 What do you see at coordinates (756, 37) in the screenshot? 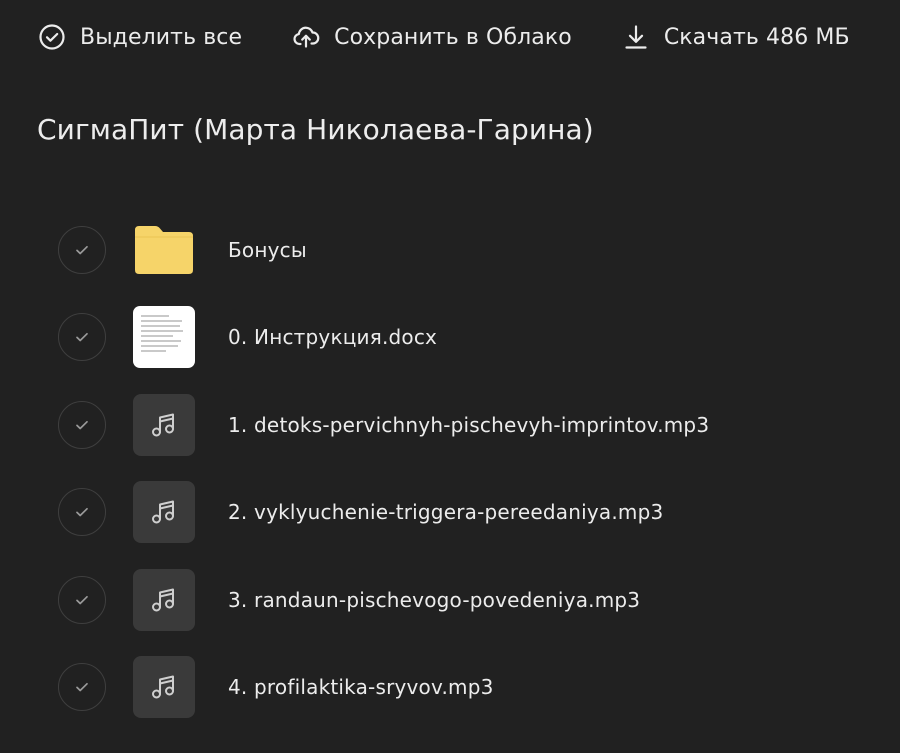
I see `download-label: Скачать 486 МБ` at bounding box center [756, 37].